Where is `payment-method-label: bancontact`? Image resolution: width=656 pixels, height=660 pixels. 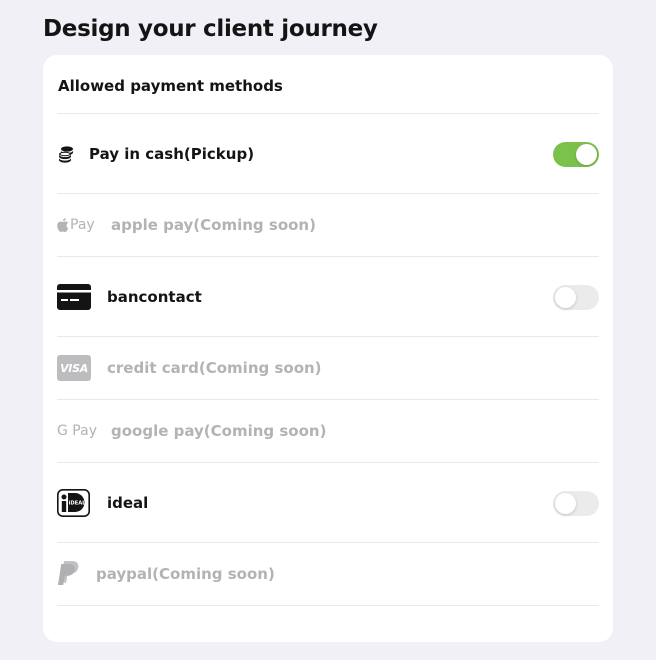
payment-method-label: bancontact is located at coordinates (154, 297).